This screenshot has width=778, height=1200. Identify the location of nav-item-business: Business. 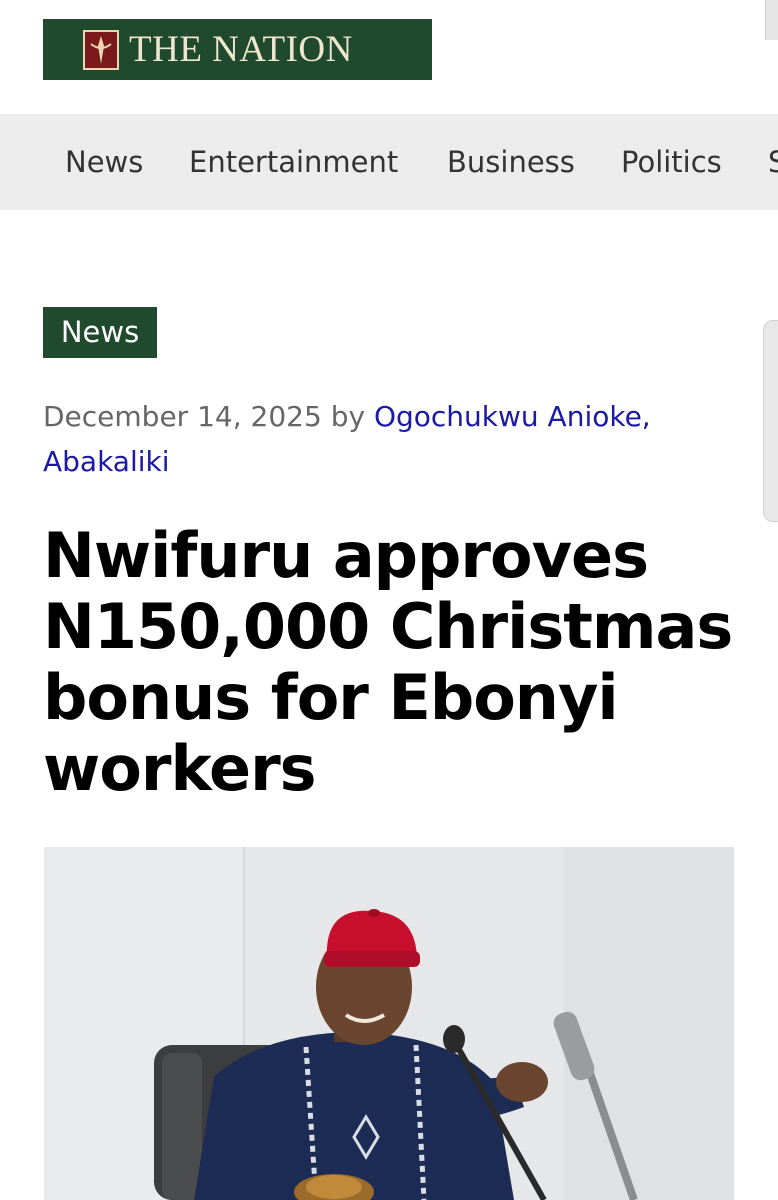
(511, 162).